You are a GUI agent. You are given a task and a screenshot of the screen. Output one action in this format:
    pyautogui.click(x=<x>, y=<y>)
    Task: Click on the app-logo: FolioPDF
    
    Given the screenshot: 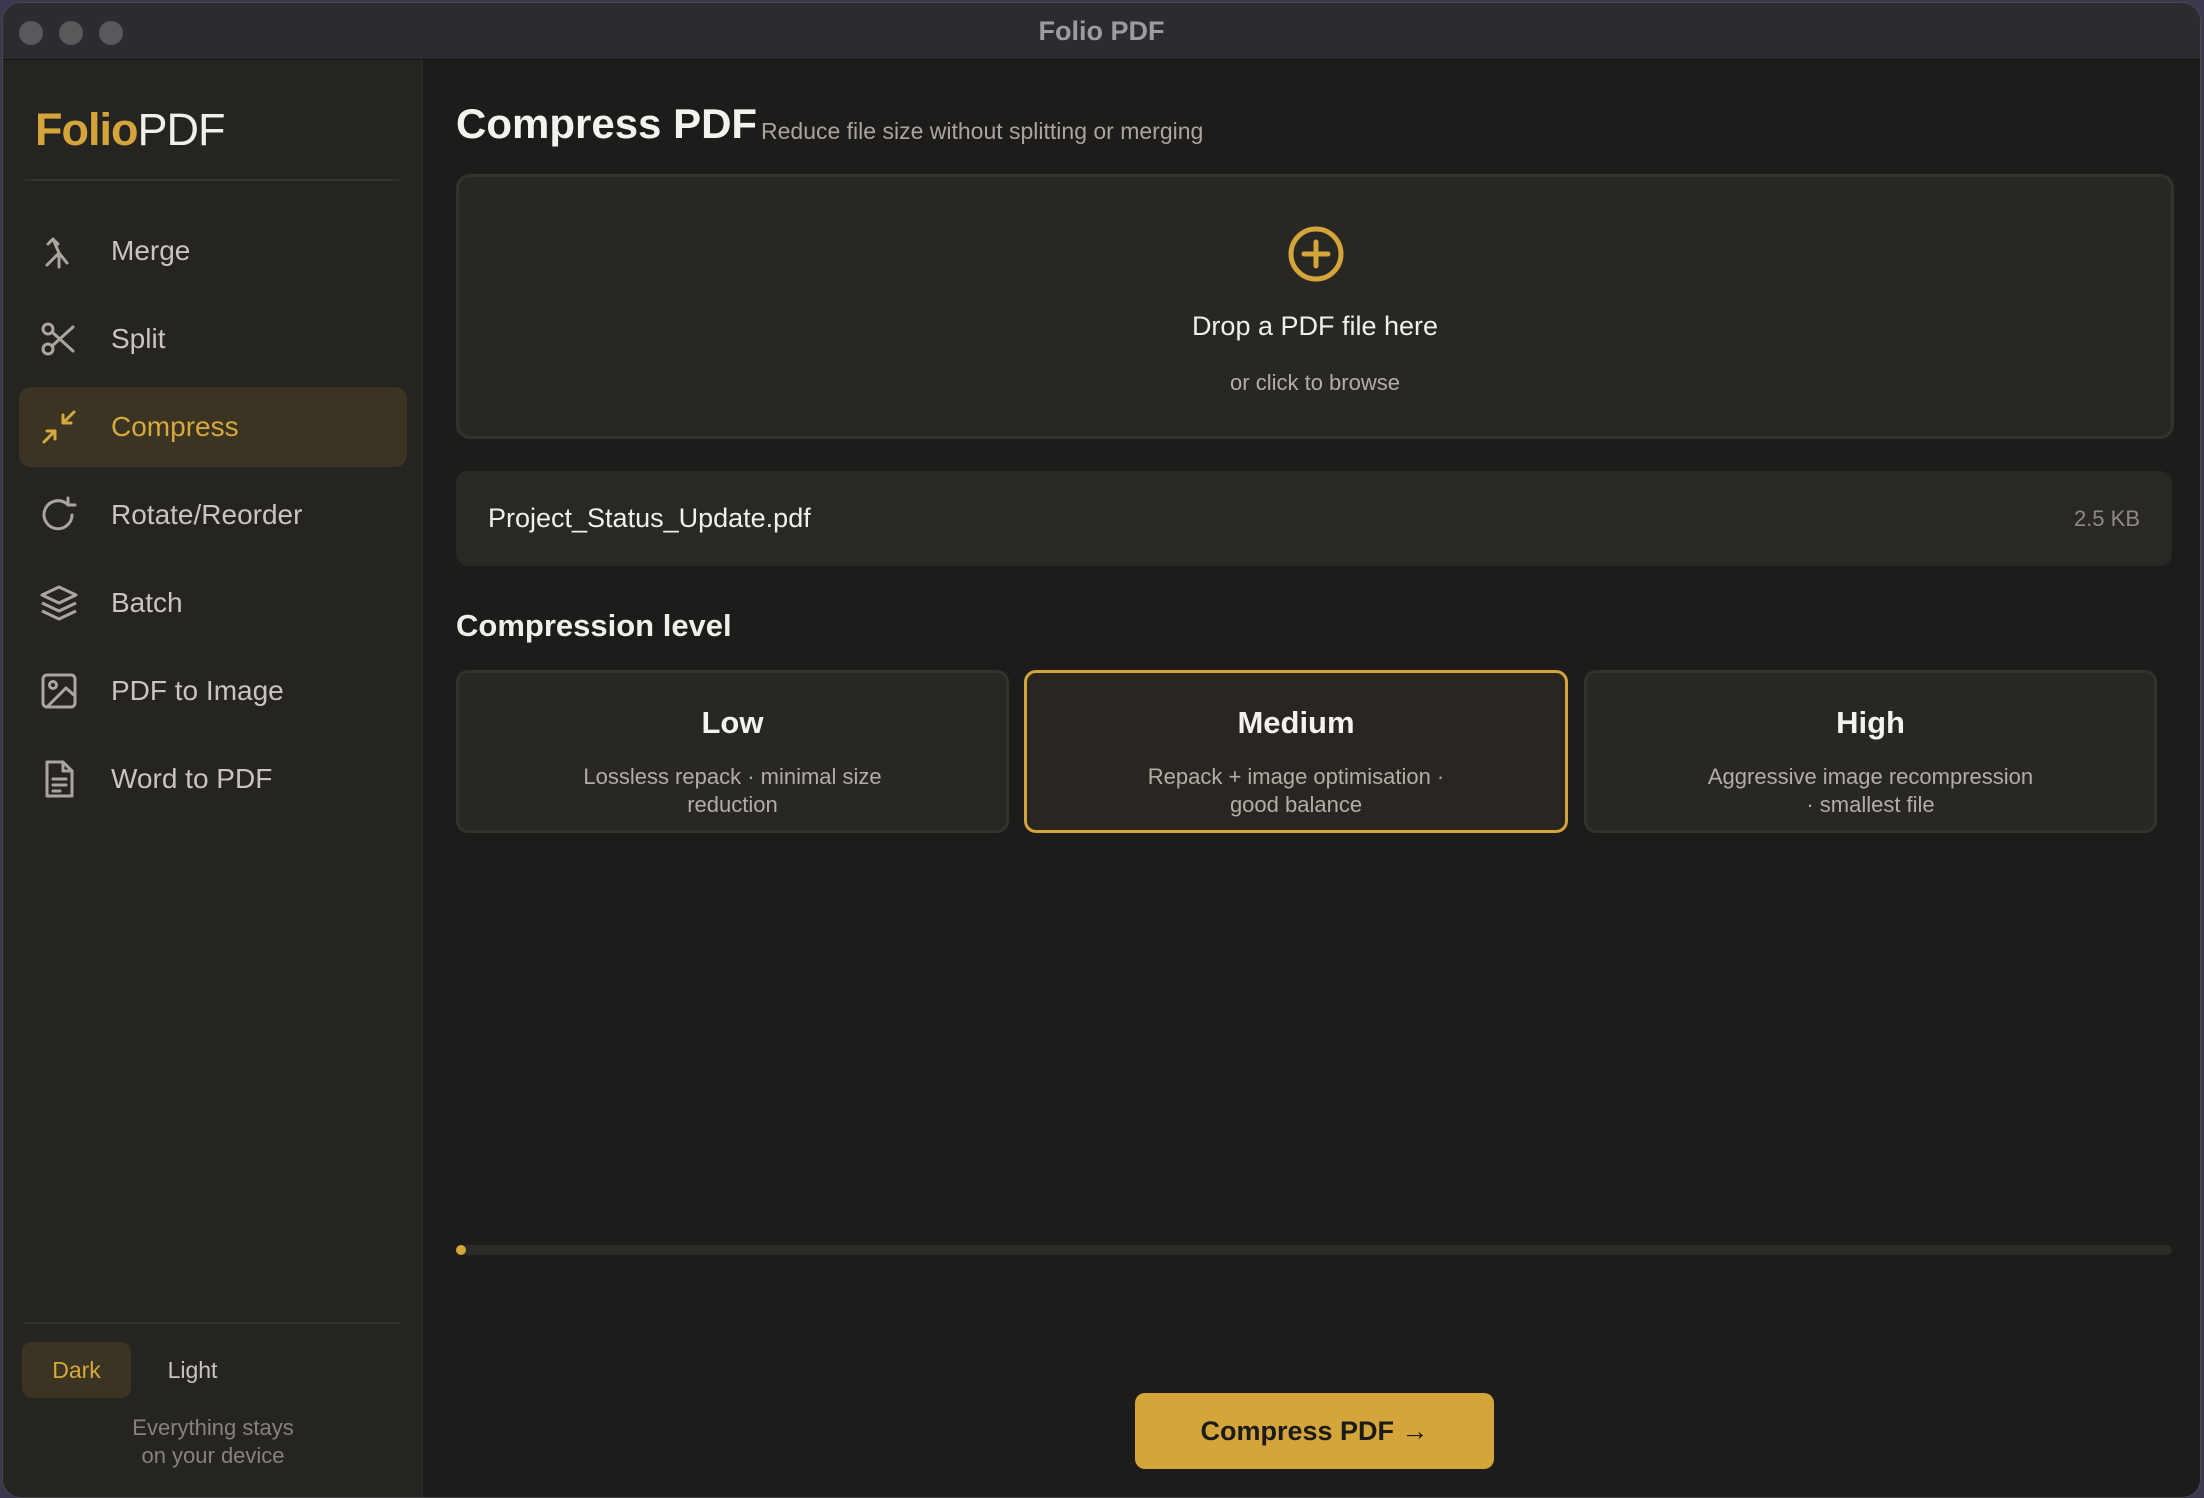 What is the action you would take?
    pyautogui.click(x=130, y=130)
    